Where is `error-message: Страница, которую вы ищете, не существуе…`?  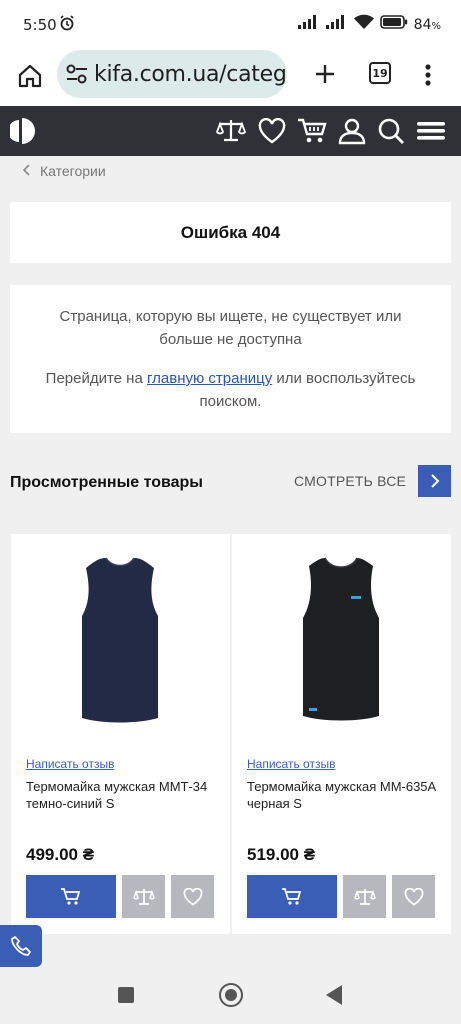
error-message: Страница, которую вы ищете, не существуе… is located at coordinates (230, 328).